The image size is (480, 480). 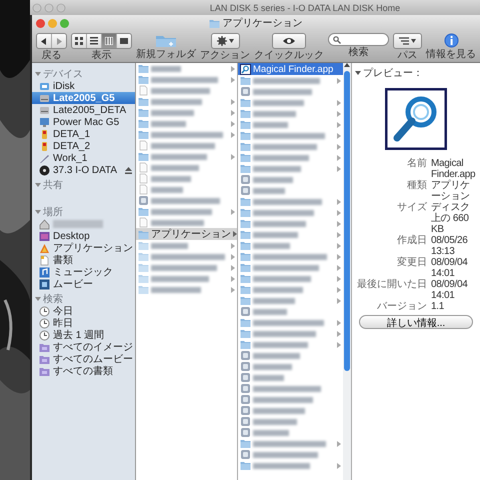 I want to click on new-folder-button, so click(x=166, y=40).